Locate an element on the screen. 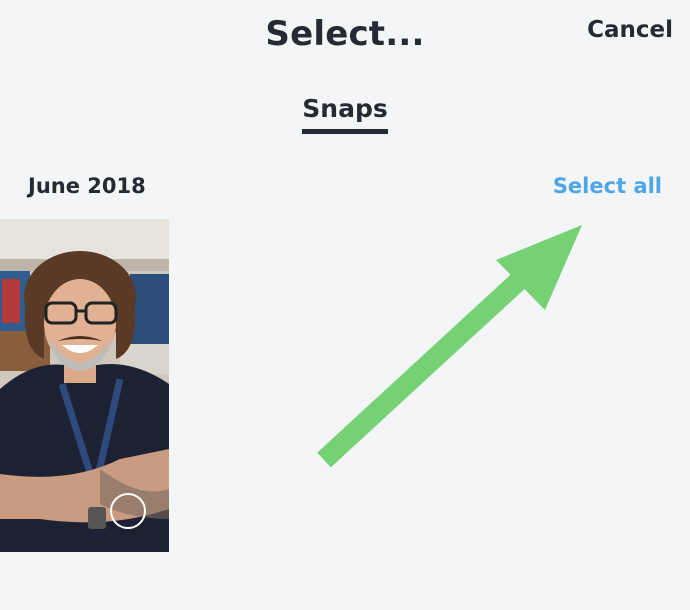  selection-circle-icon is located at coordinates (128, 511).